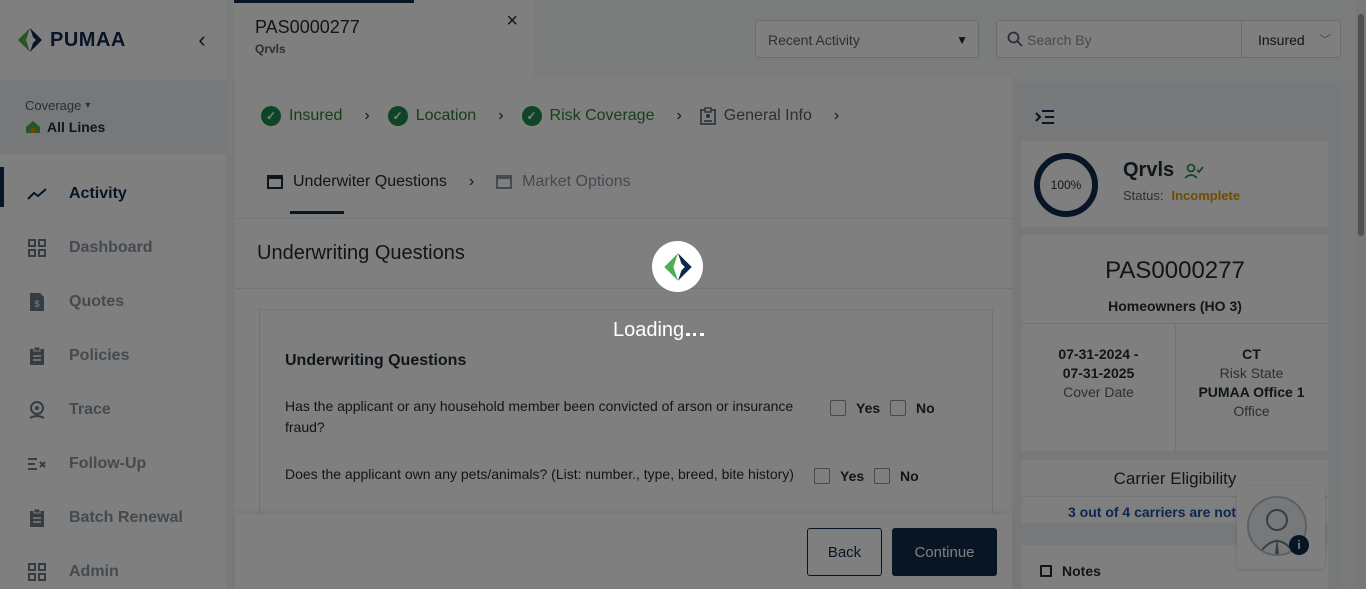 The image size is (1366, 589). I want to click on pumaa-logo-icon, so click(677, 266).